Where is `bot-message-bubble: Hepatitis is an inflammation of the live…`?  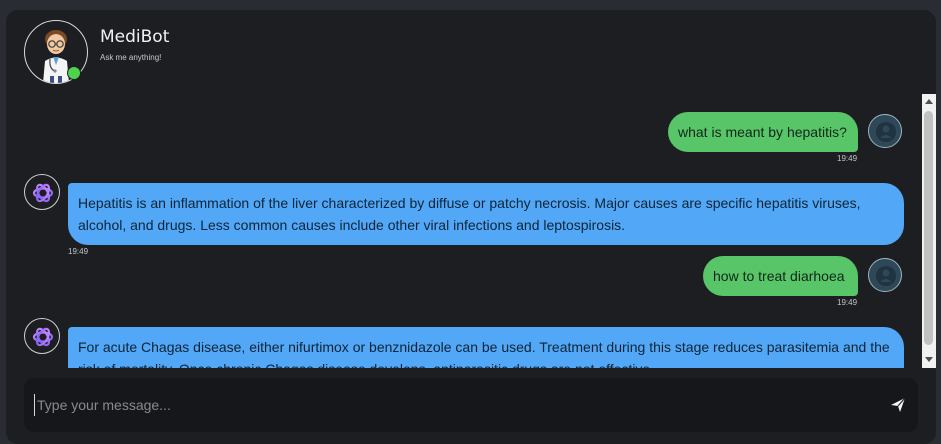 bot-message-bubble: Hepatitis is an inflammation of the live… is located at coordinates (486, 214).